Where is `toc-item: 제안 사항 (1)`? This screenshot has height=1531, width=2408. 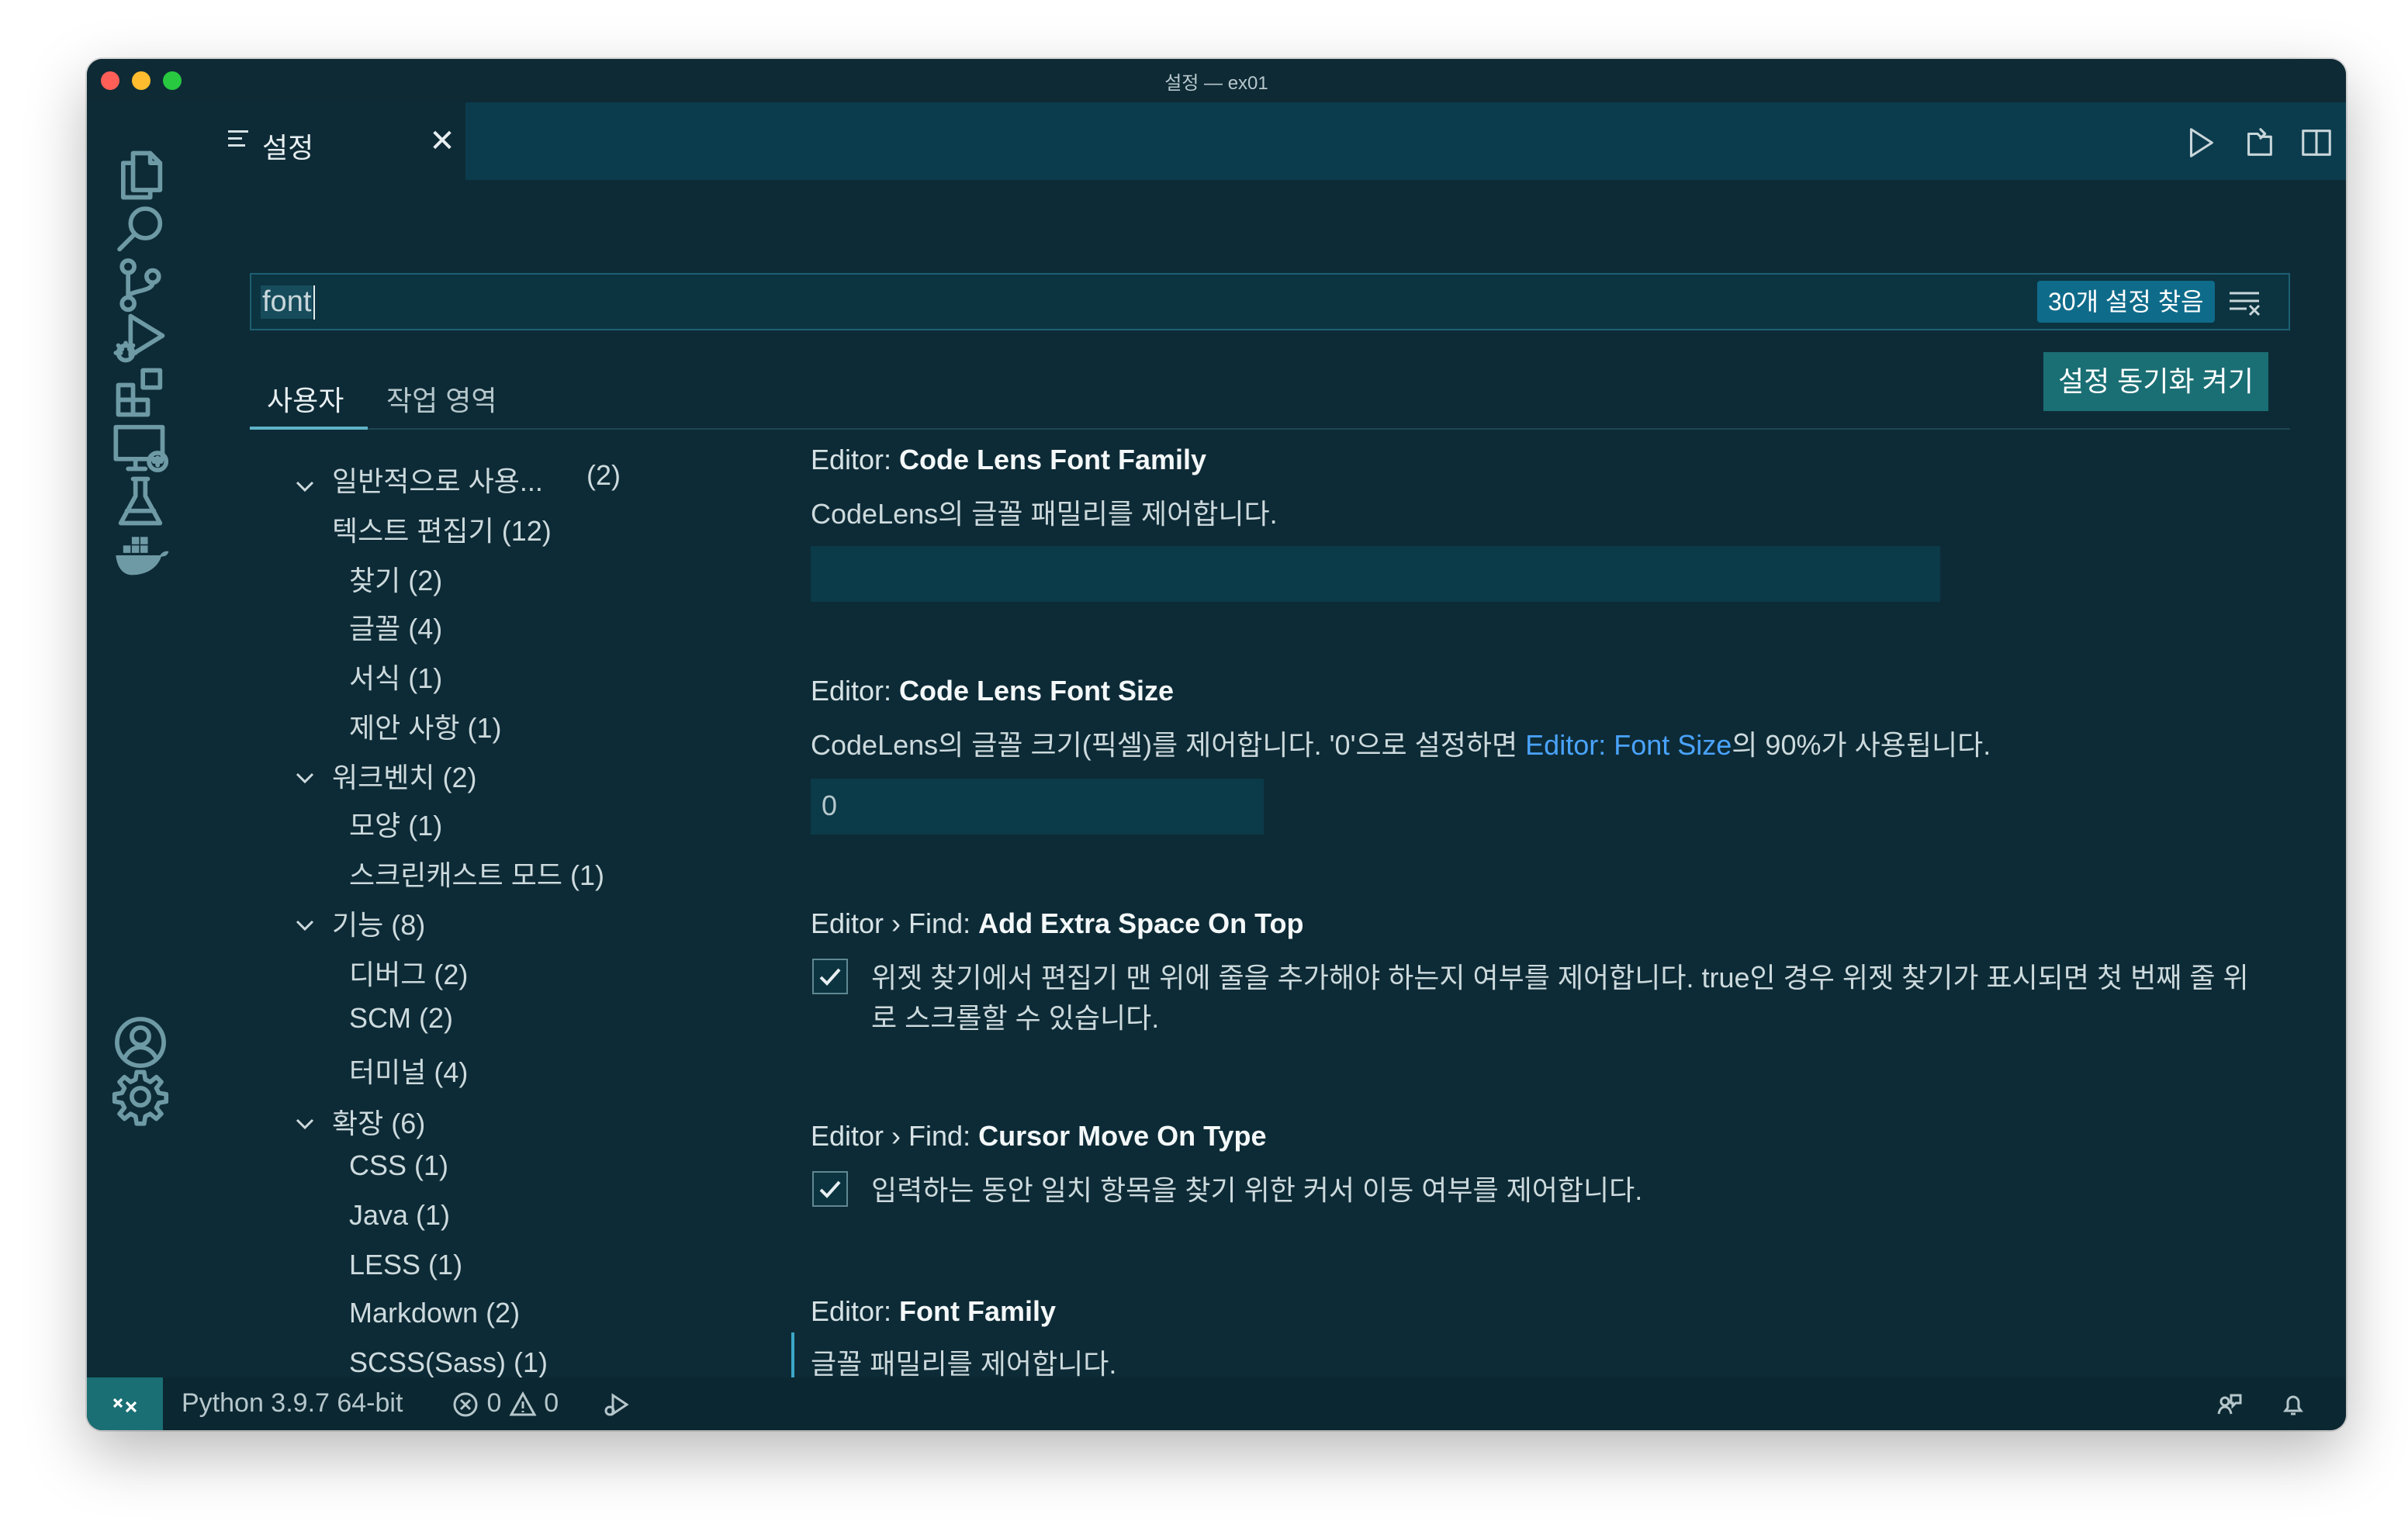 toc-item: 제안 사항 (1) is located at coordinates (425, 726).